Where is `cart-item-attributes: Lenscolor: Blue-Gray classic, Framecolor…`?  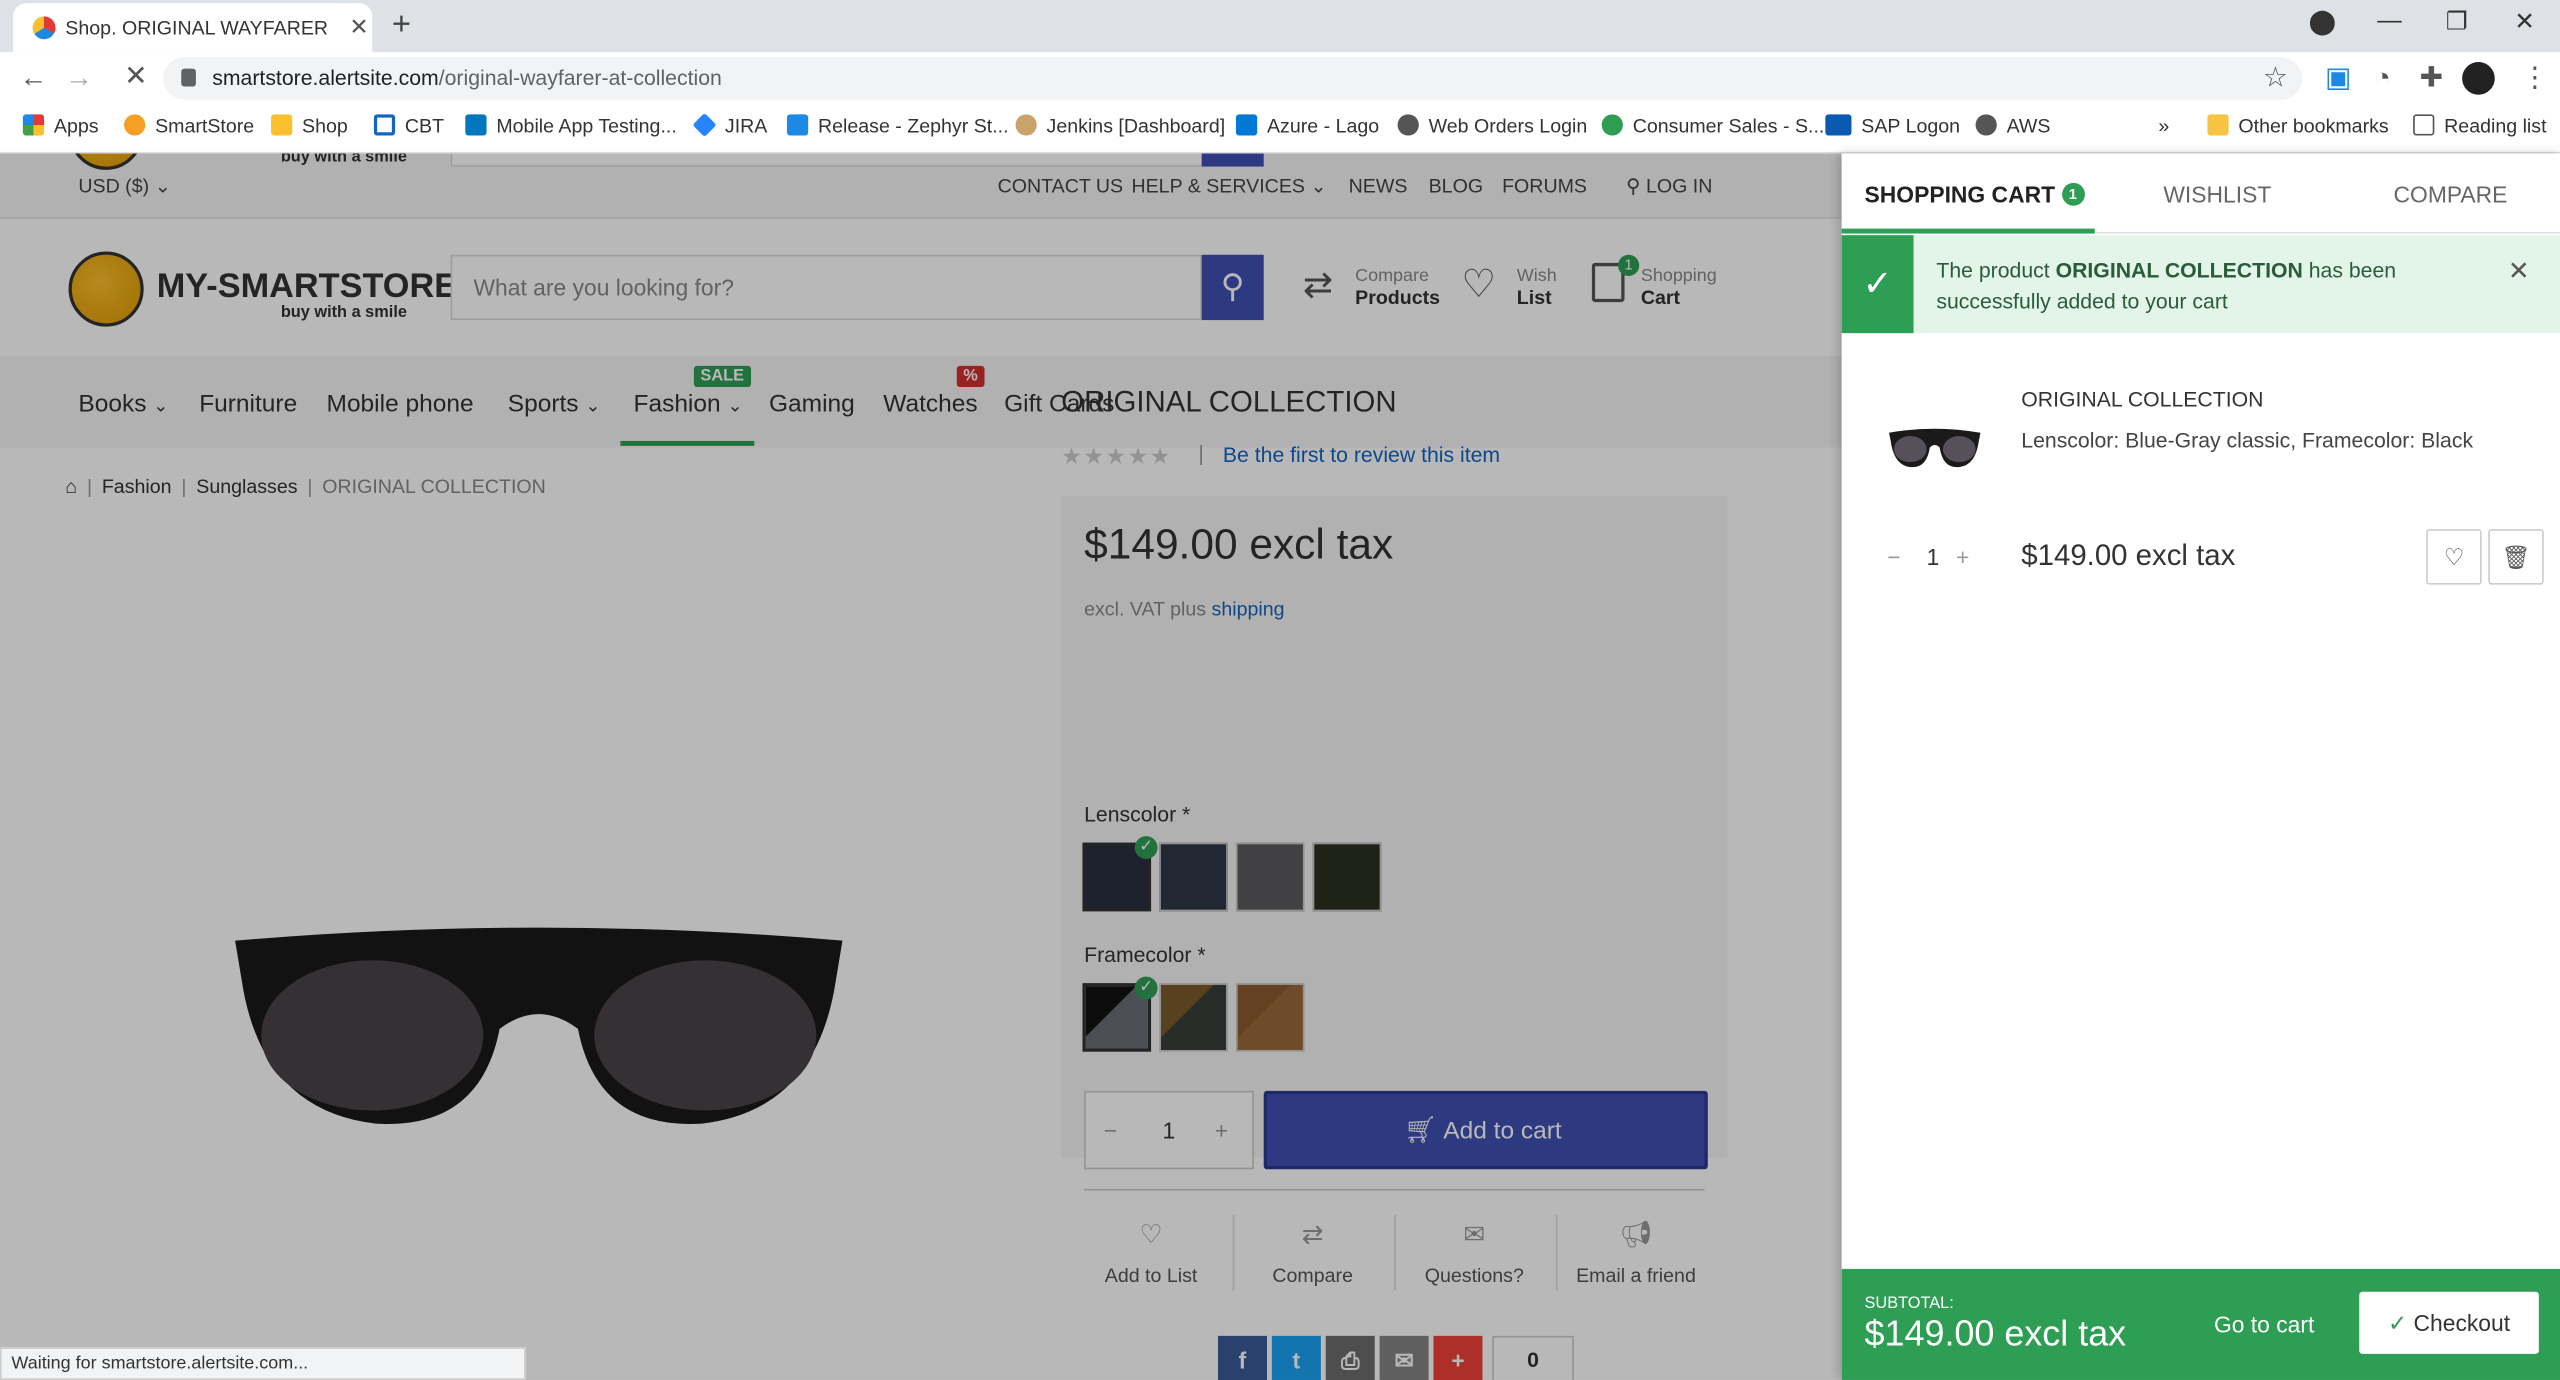 cart-item-attributes: Lenscolor: Blue-Gray classic, Framecolor… is located at coordinates (2247, 440).